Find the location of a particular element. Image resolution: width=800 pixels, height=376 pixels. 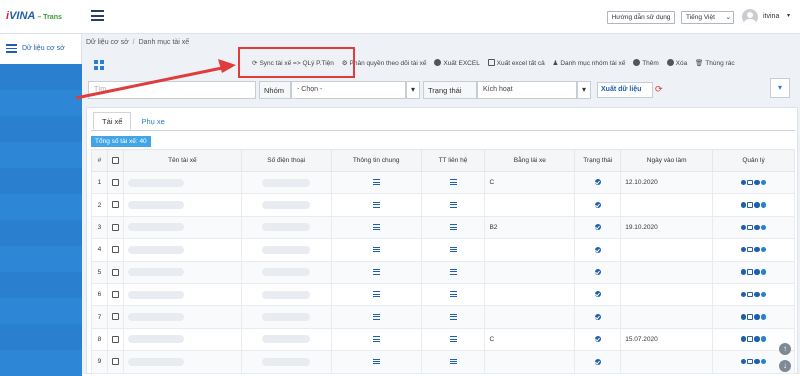

tab-assistants: Phụ xe is located at coordinates (152, 122).